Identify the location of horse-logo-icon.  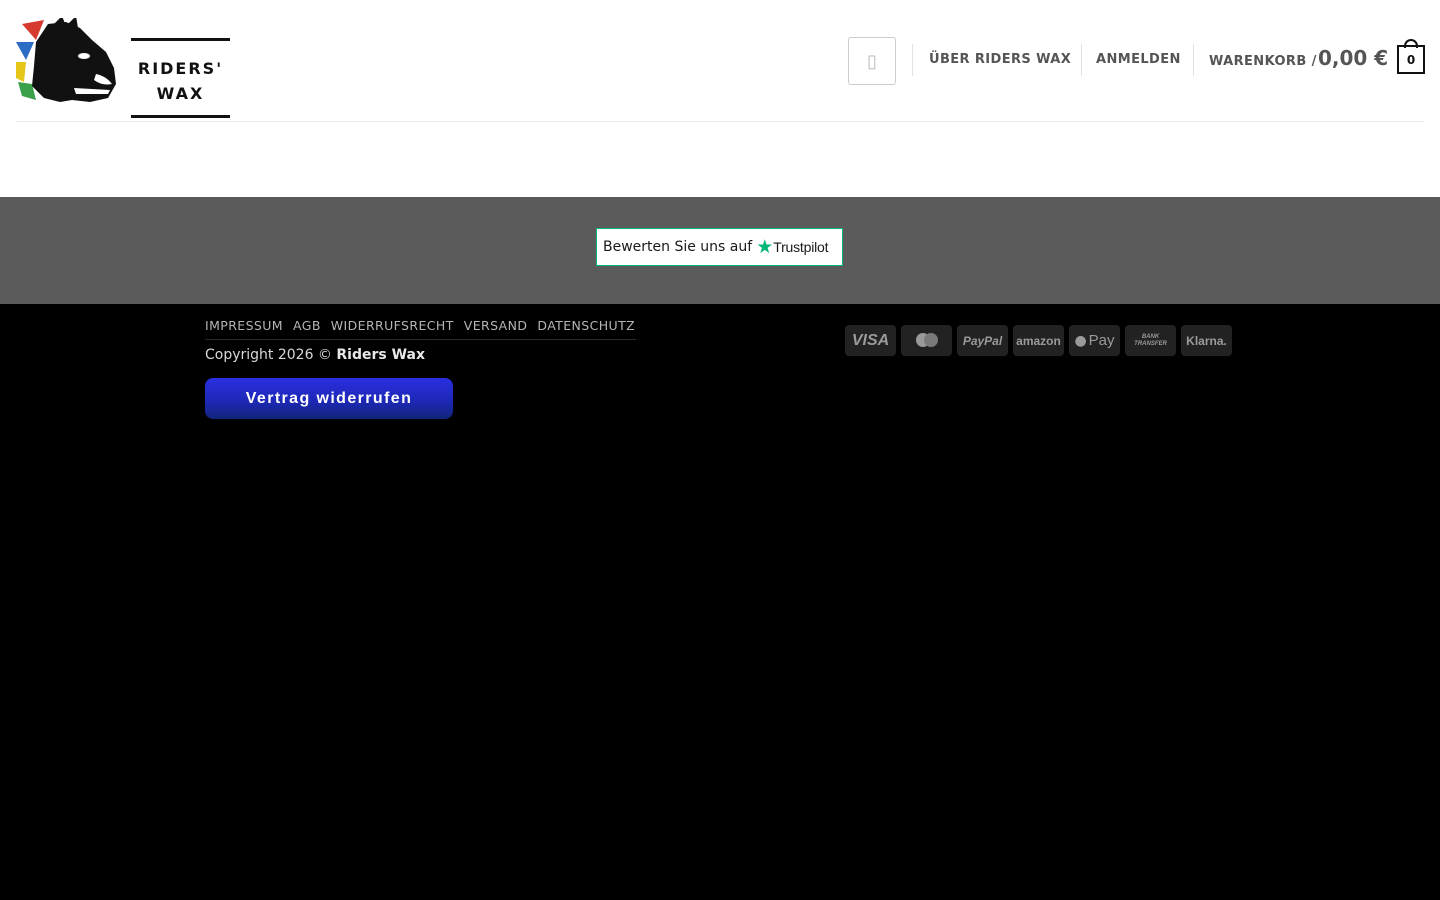
(66, 60).